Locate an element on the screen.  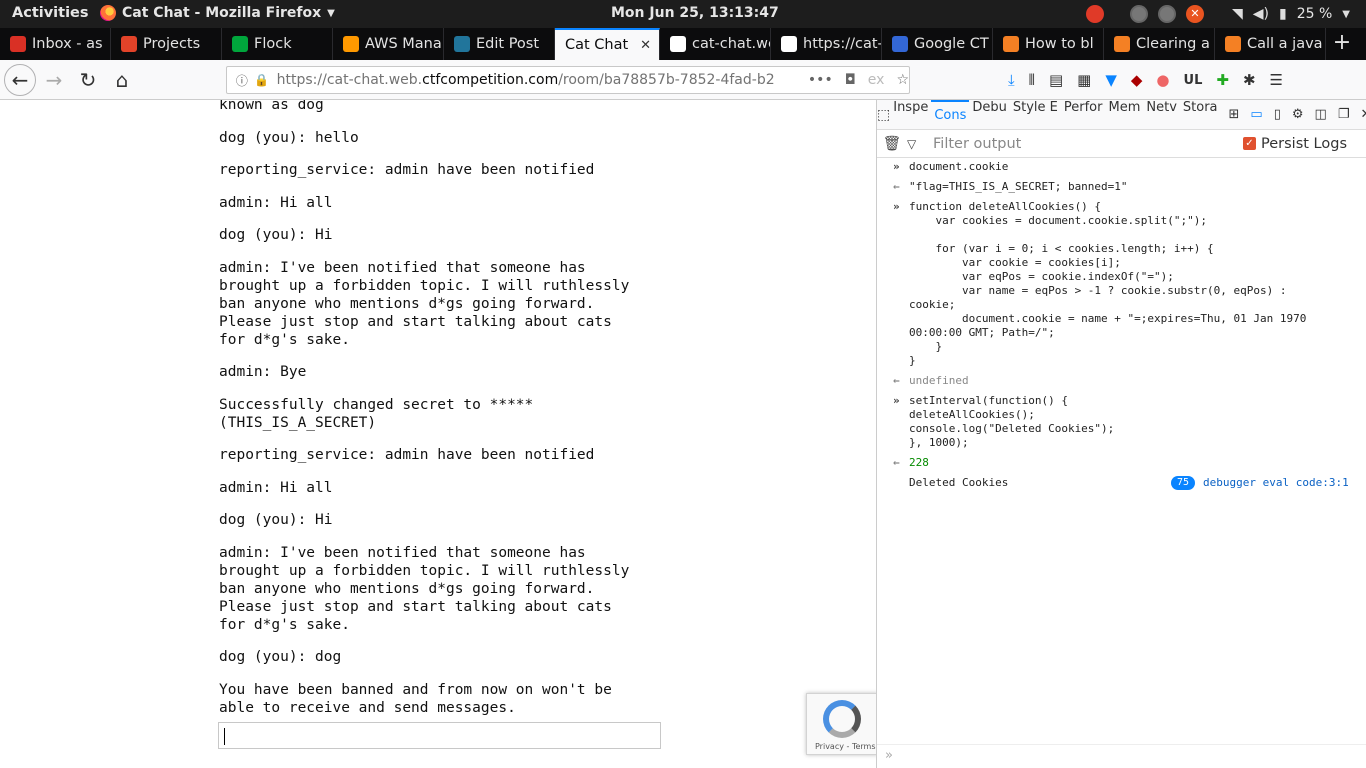
devtools-tab: Mem is located at coordinates (1124, 115).